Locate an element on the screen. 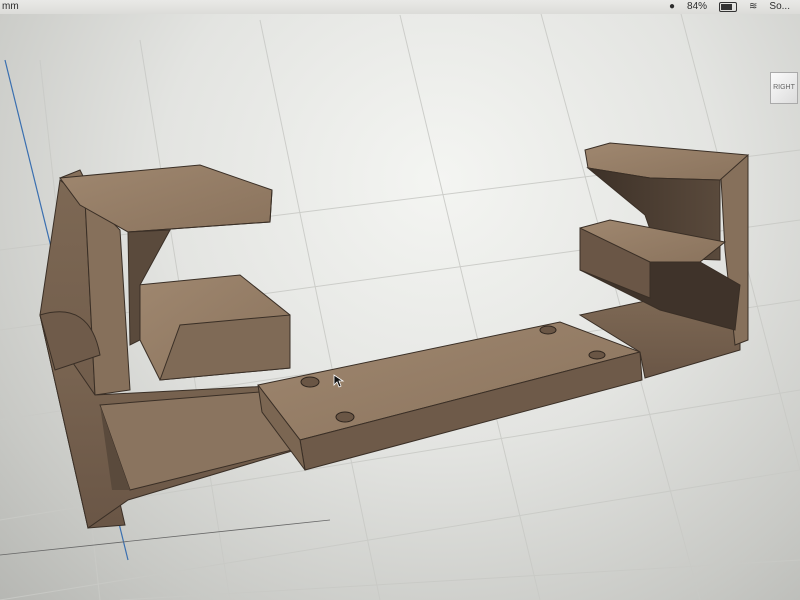  axis-line-dark is located at coordinates (165, 537).